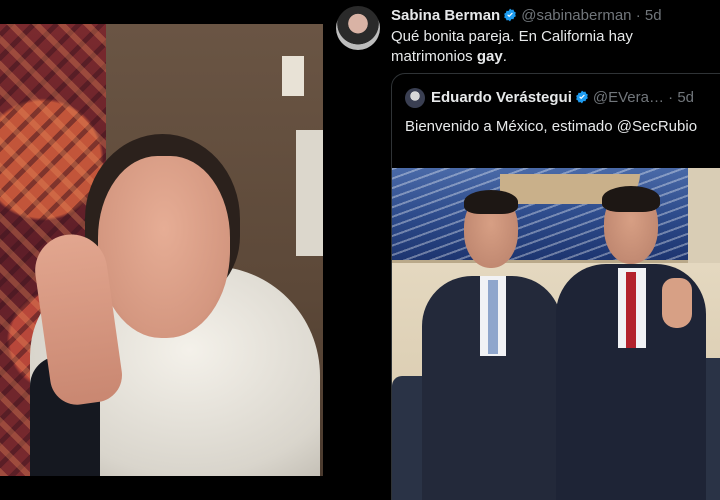 The width and height of the screenshot is (720, 500). I want to click on quoted-tweet-text: Bienvenido a México, estimado @SecRubio, so click(551, 126).